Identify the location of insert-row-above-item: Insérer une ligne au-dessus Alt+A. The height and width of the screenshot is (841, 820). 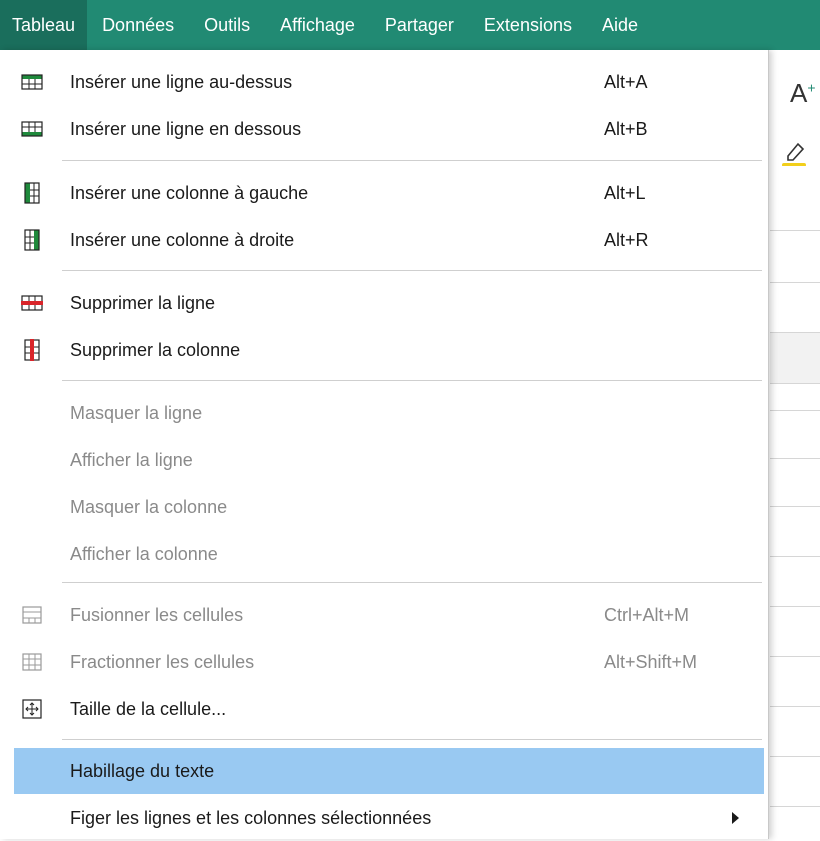
(389, 82).